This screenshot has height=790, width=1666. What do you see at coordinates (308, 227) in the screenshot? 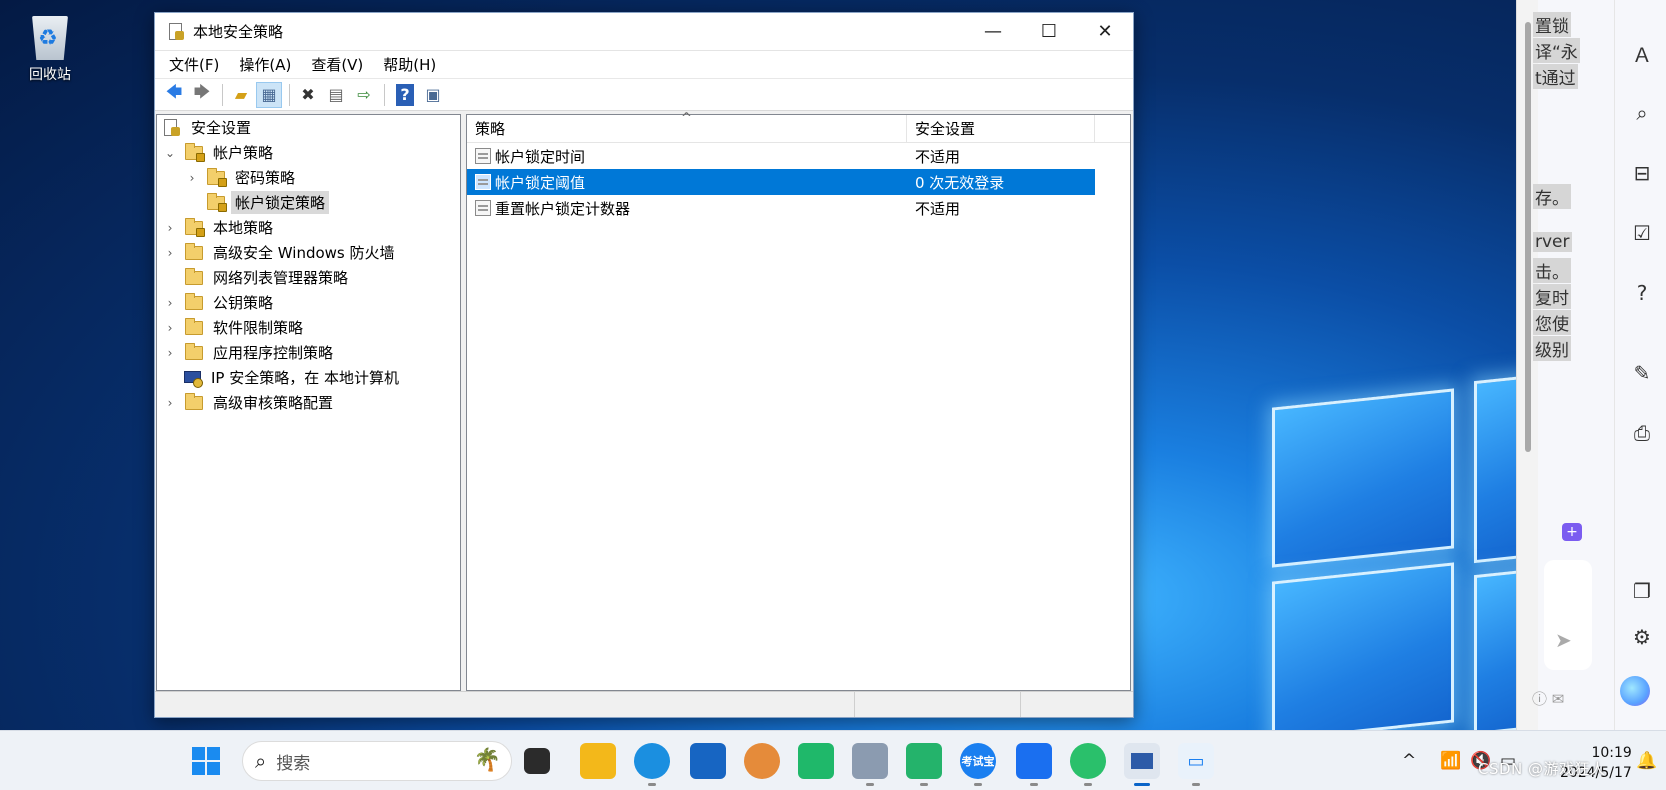
I see `tree-item-local-policy: › 本地策略` at bounding box center [308, 227].